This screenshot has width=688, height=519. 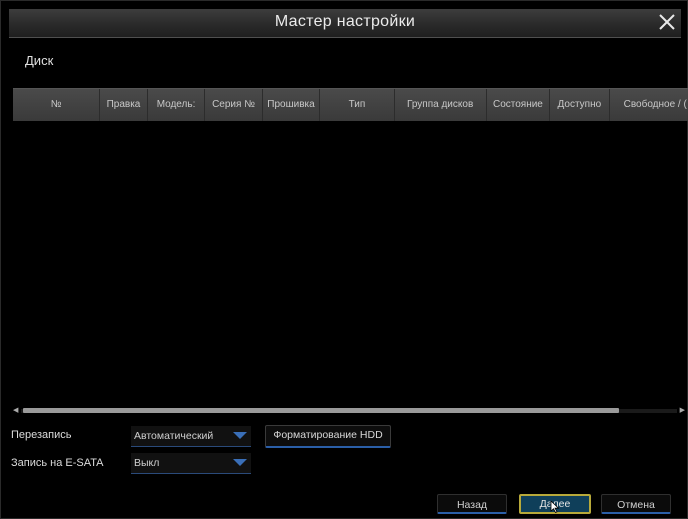 I want to click on column-header-firmware: Прошивка, so click(x=292, y=105).